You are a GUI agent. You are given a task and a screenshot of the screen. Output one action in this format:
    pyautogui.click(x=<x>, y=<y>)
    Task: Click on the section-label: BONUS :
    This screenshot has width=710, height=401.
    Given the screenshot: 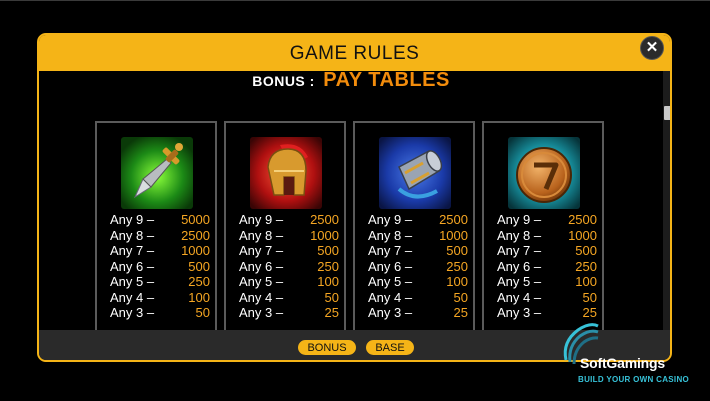 What is the action you would take?
    pyautogui.click(x=283, y=81)
    